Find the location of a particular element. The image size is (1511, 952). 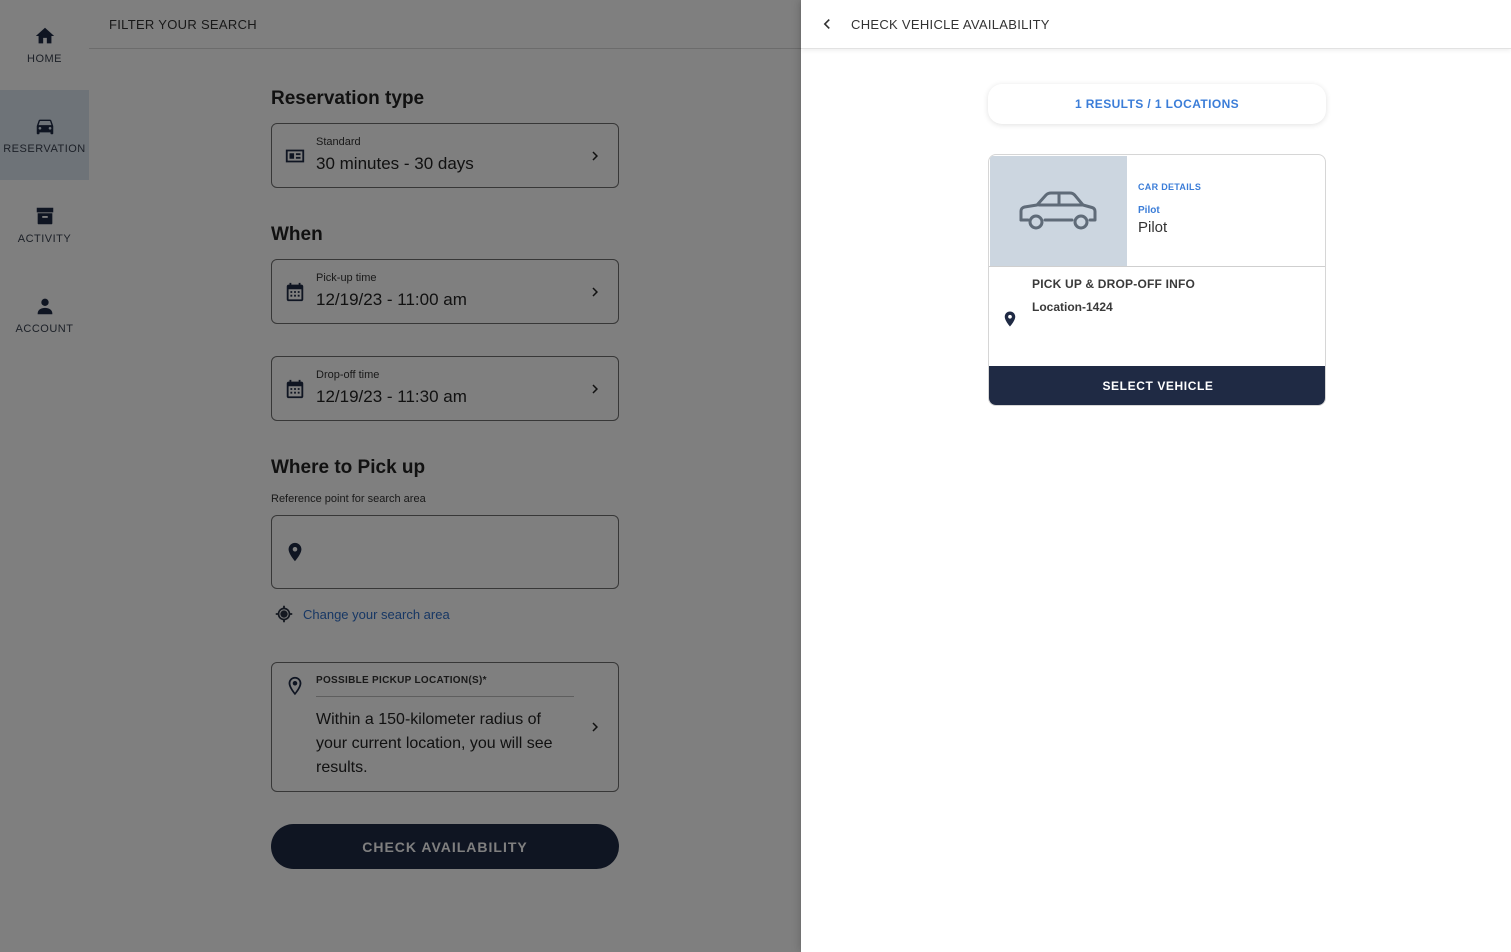

car-model-label: Pilot is located at coordinates (1149, 210).